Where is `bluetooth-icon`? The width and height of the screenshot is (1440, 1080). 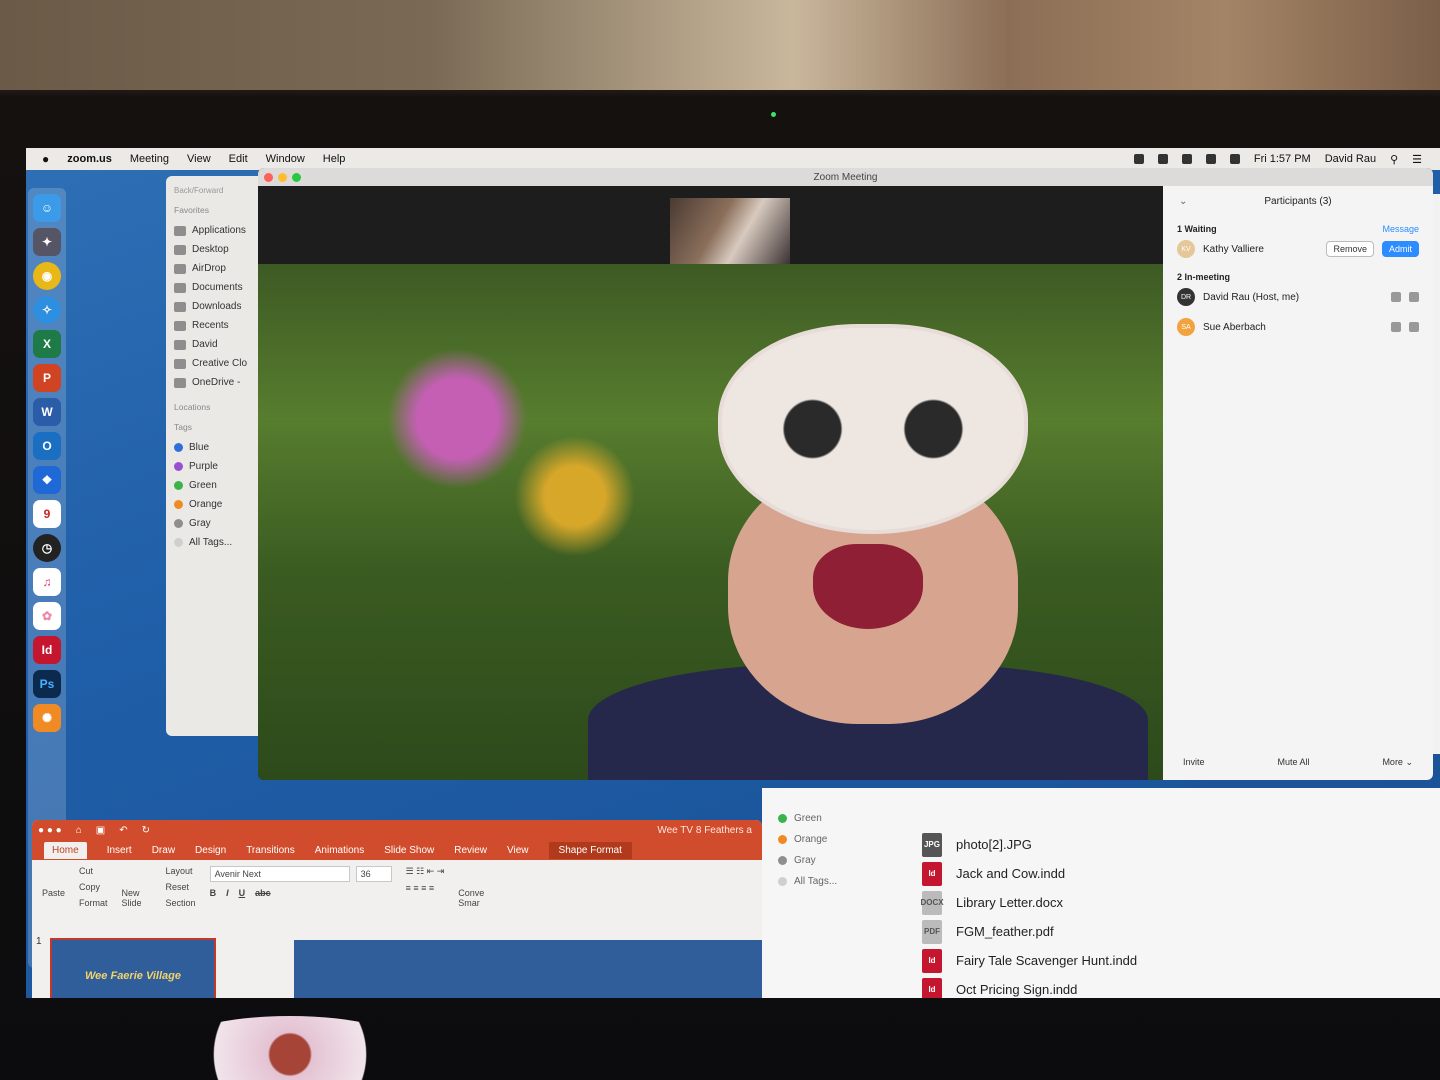 bluetooth-icon is located at coordinates (1210, 159).